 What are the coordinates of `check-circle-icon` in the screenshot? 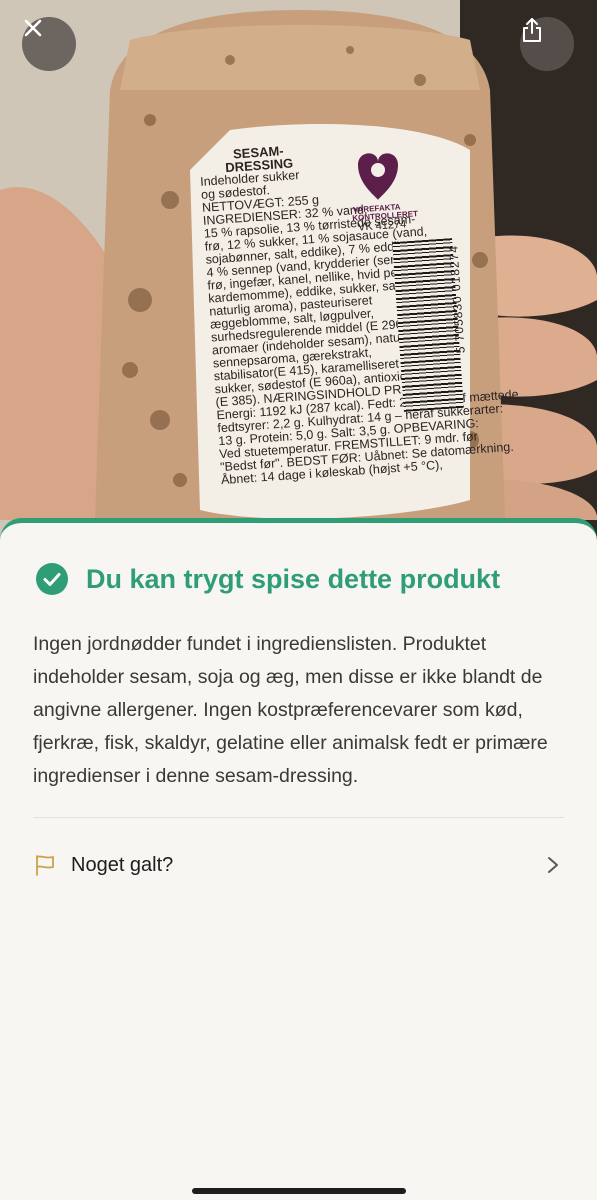 It's located at (52, 579).